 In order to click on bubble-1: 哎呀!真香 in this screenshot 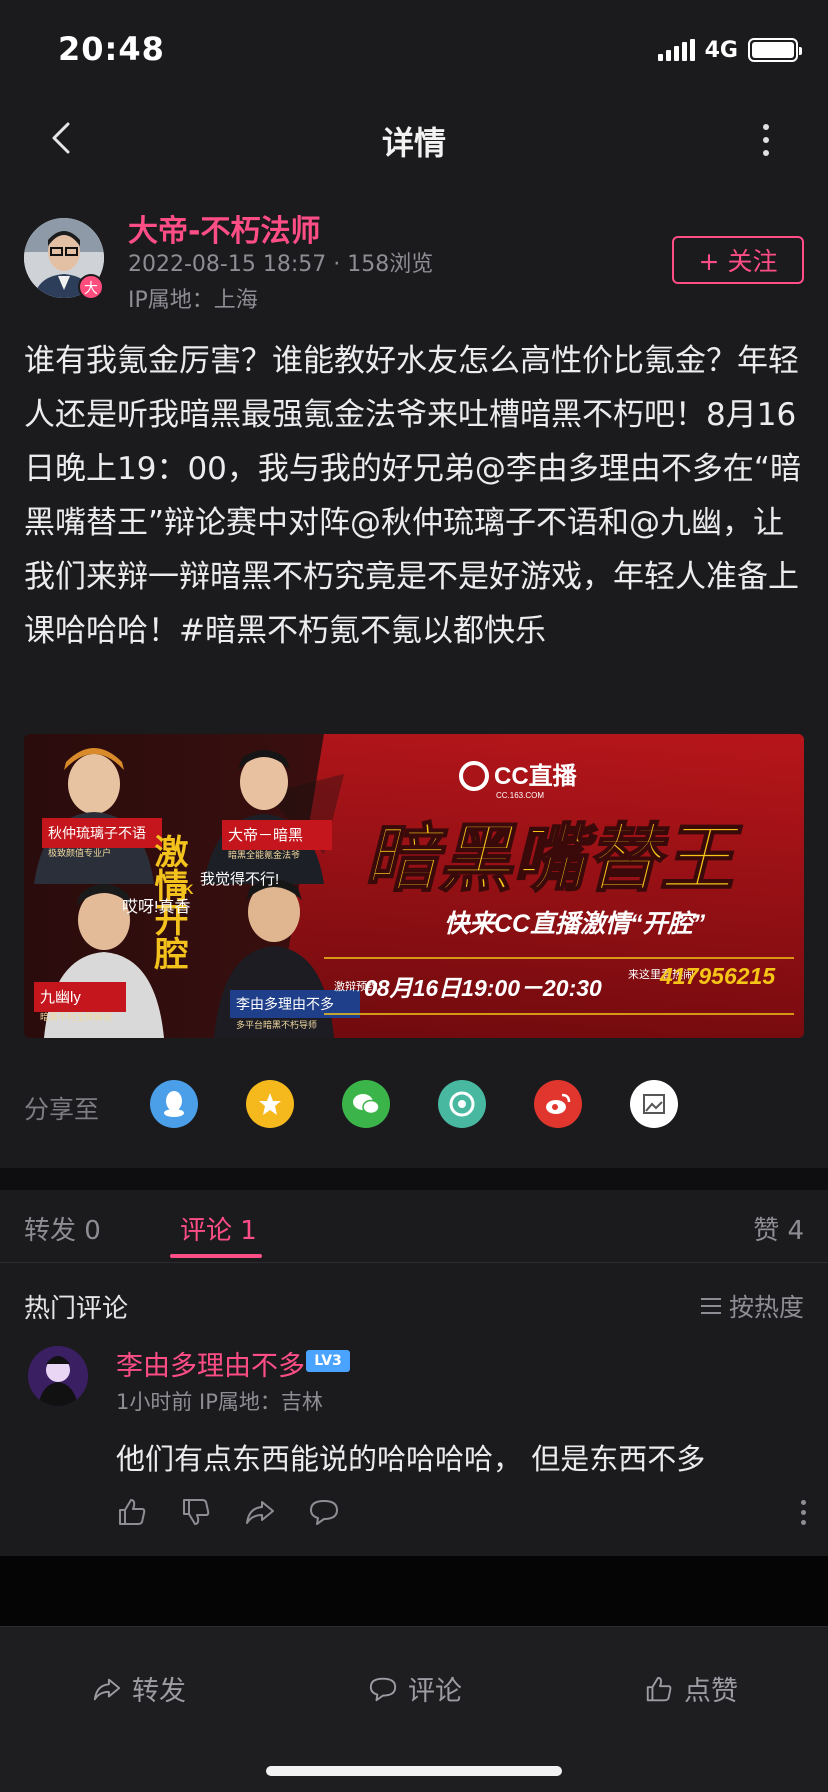, I will do `click(156, 907)`.